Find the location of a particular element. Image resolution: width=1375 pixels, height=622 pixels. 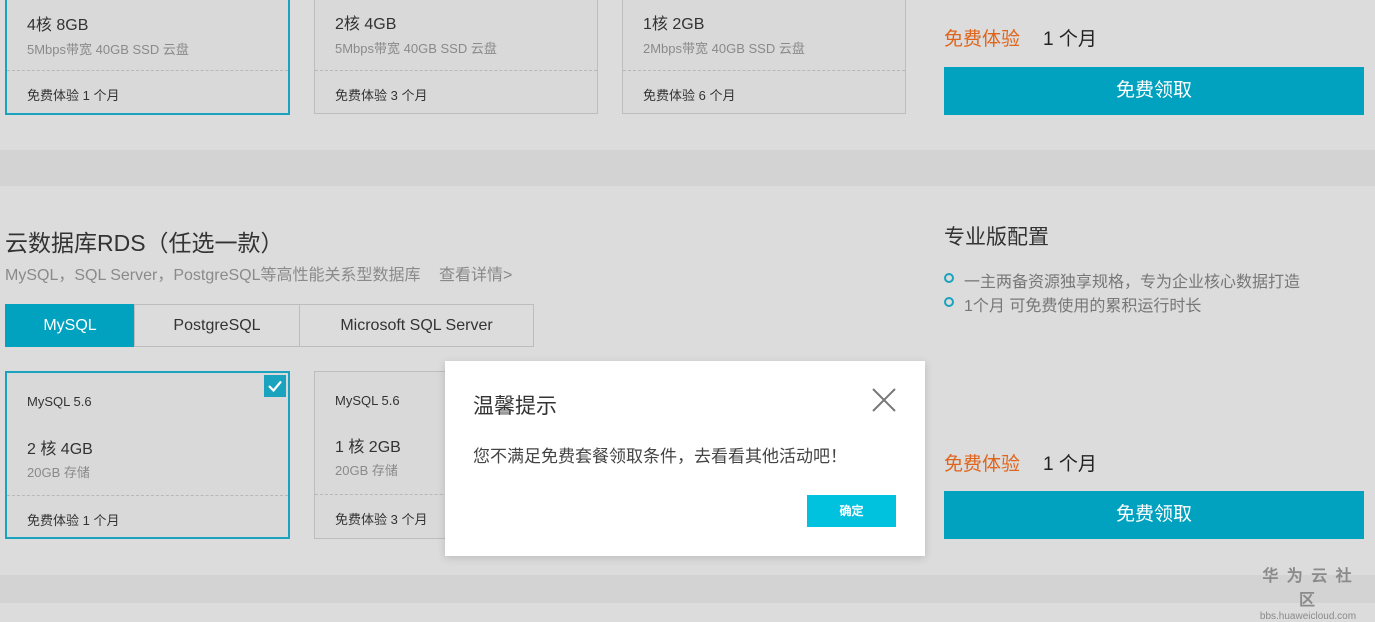

card-spec: 4核 8GB is located at coordinates (58, 25).